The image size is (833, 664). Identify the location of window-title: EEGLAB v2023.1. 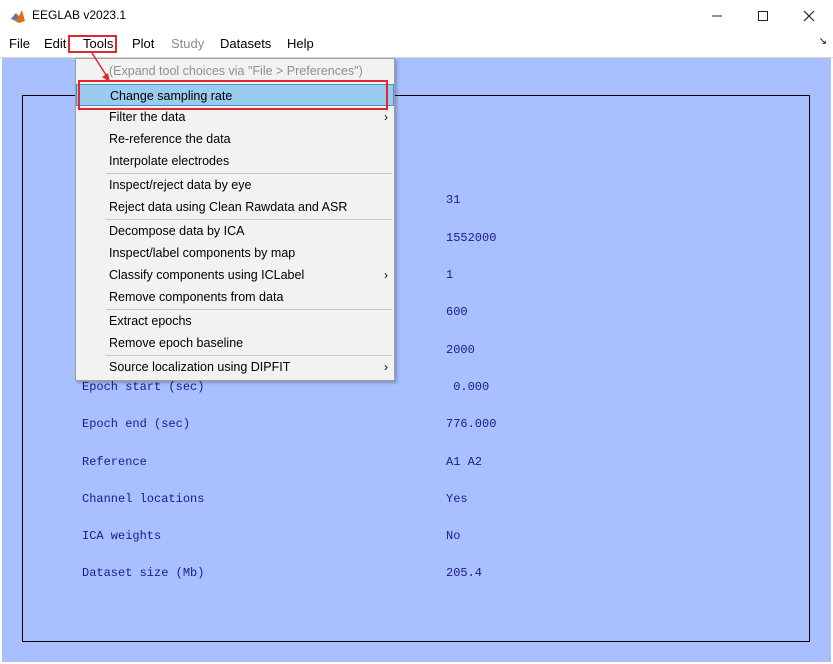
(79, 15).